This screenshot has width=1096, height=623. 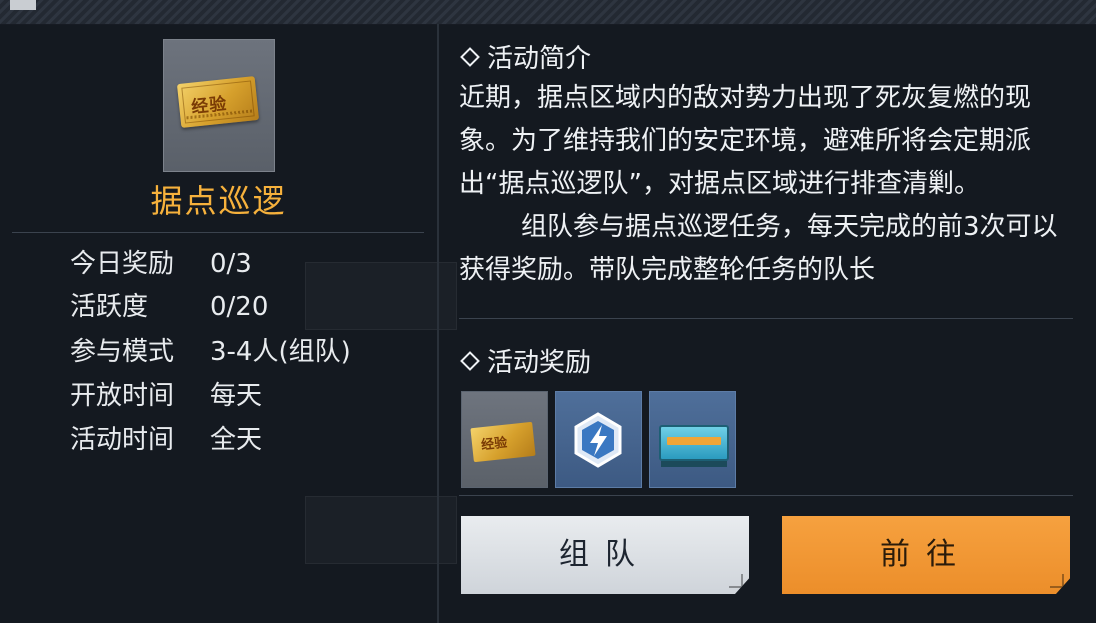 I want to click on reward-item-energy, so click(x=598, y=439).